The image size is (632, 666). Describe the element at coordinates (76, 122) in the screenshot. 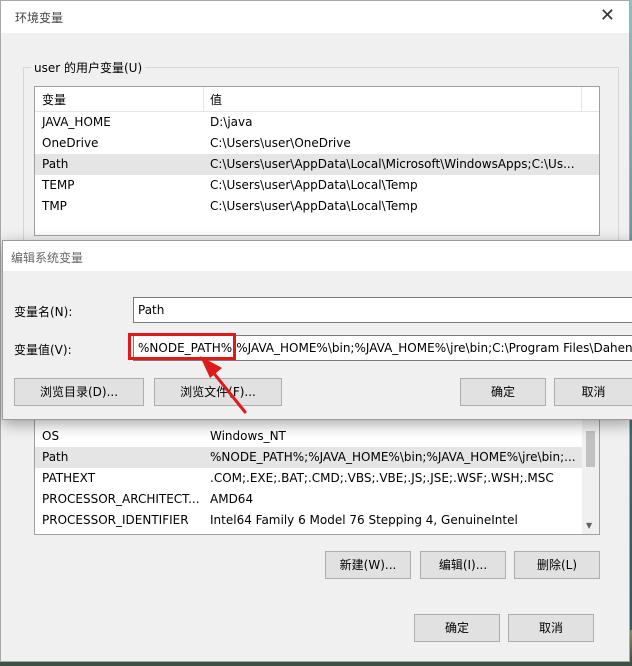

I see `var-name: JAVA_HOME` at that location.